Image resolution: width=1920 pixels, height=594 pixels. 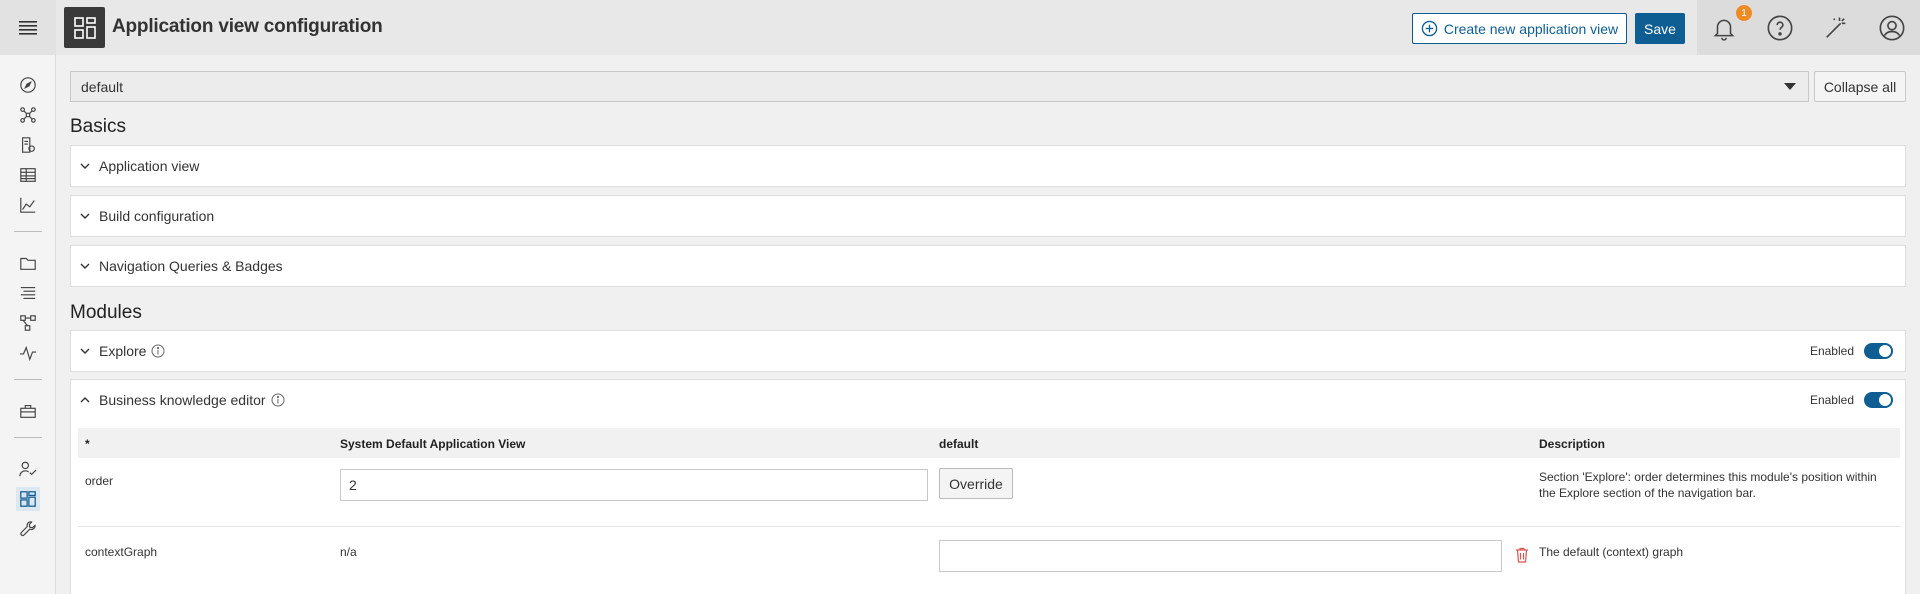 I want to click on toolbox-icon, so click(x=28, y=411).